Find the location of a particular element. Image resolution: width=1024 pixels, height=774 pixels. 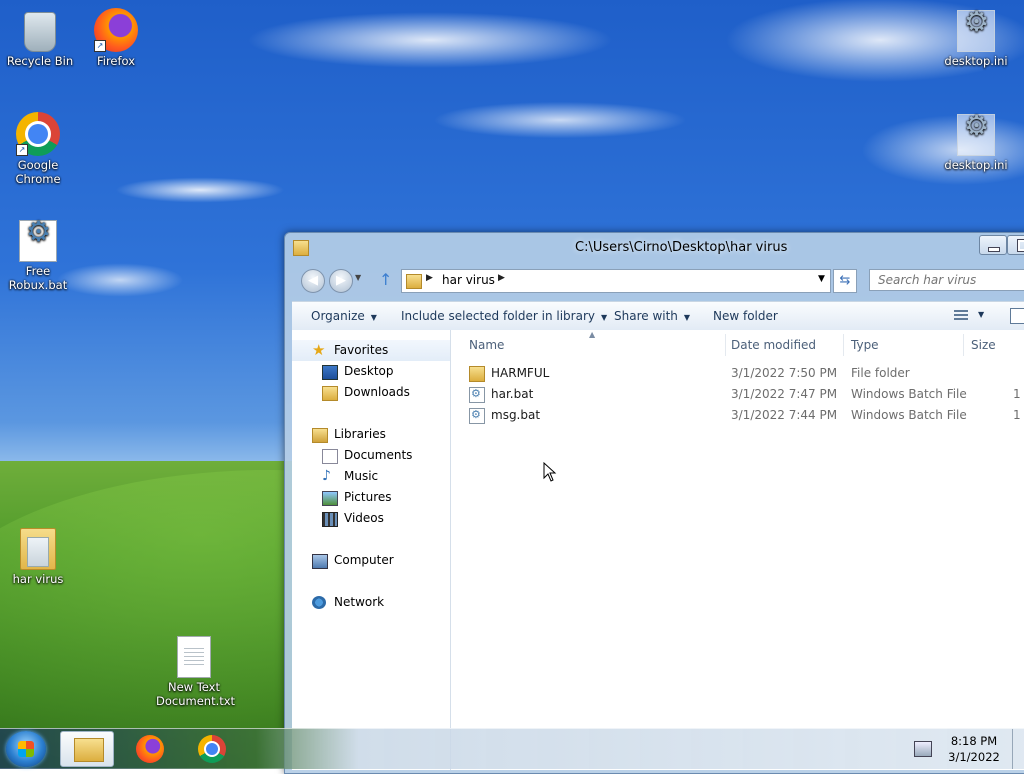

desktop-icon-new-text-document: New Text Document.txt is located at coordinates (195, 672).